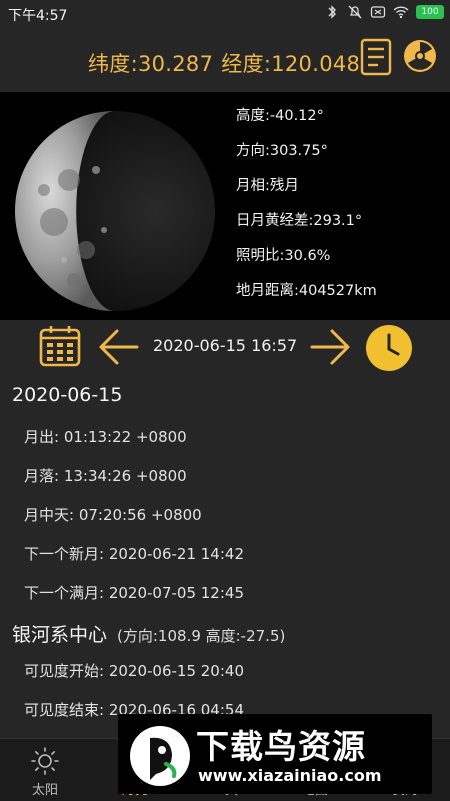 Image resolution: width=450 pixels, height=801 pixels. Describe the element at coordinates (290, 775) in the screenshot. I see `watermark-url: www.xiazainiao.com` at that location.